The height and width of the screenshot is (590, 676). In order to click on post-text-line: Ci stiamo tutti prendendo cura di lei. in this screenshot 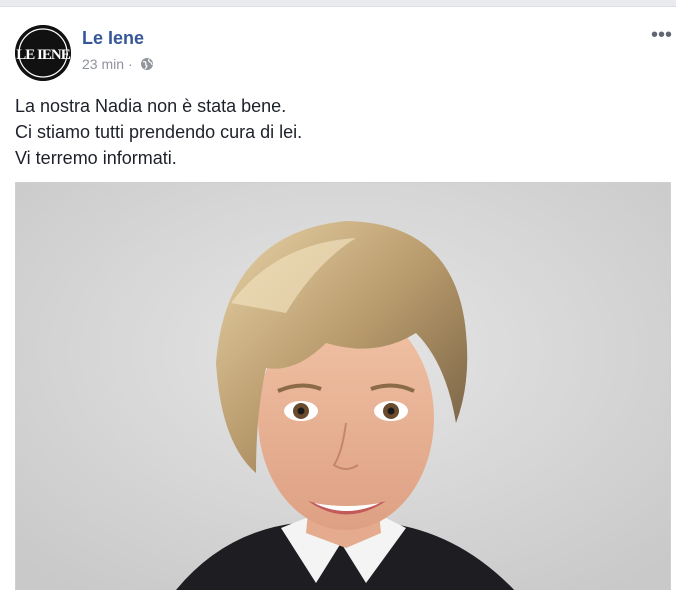, I will do `click(159, 132)`.